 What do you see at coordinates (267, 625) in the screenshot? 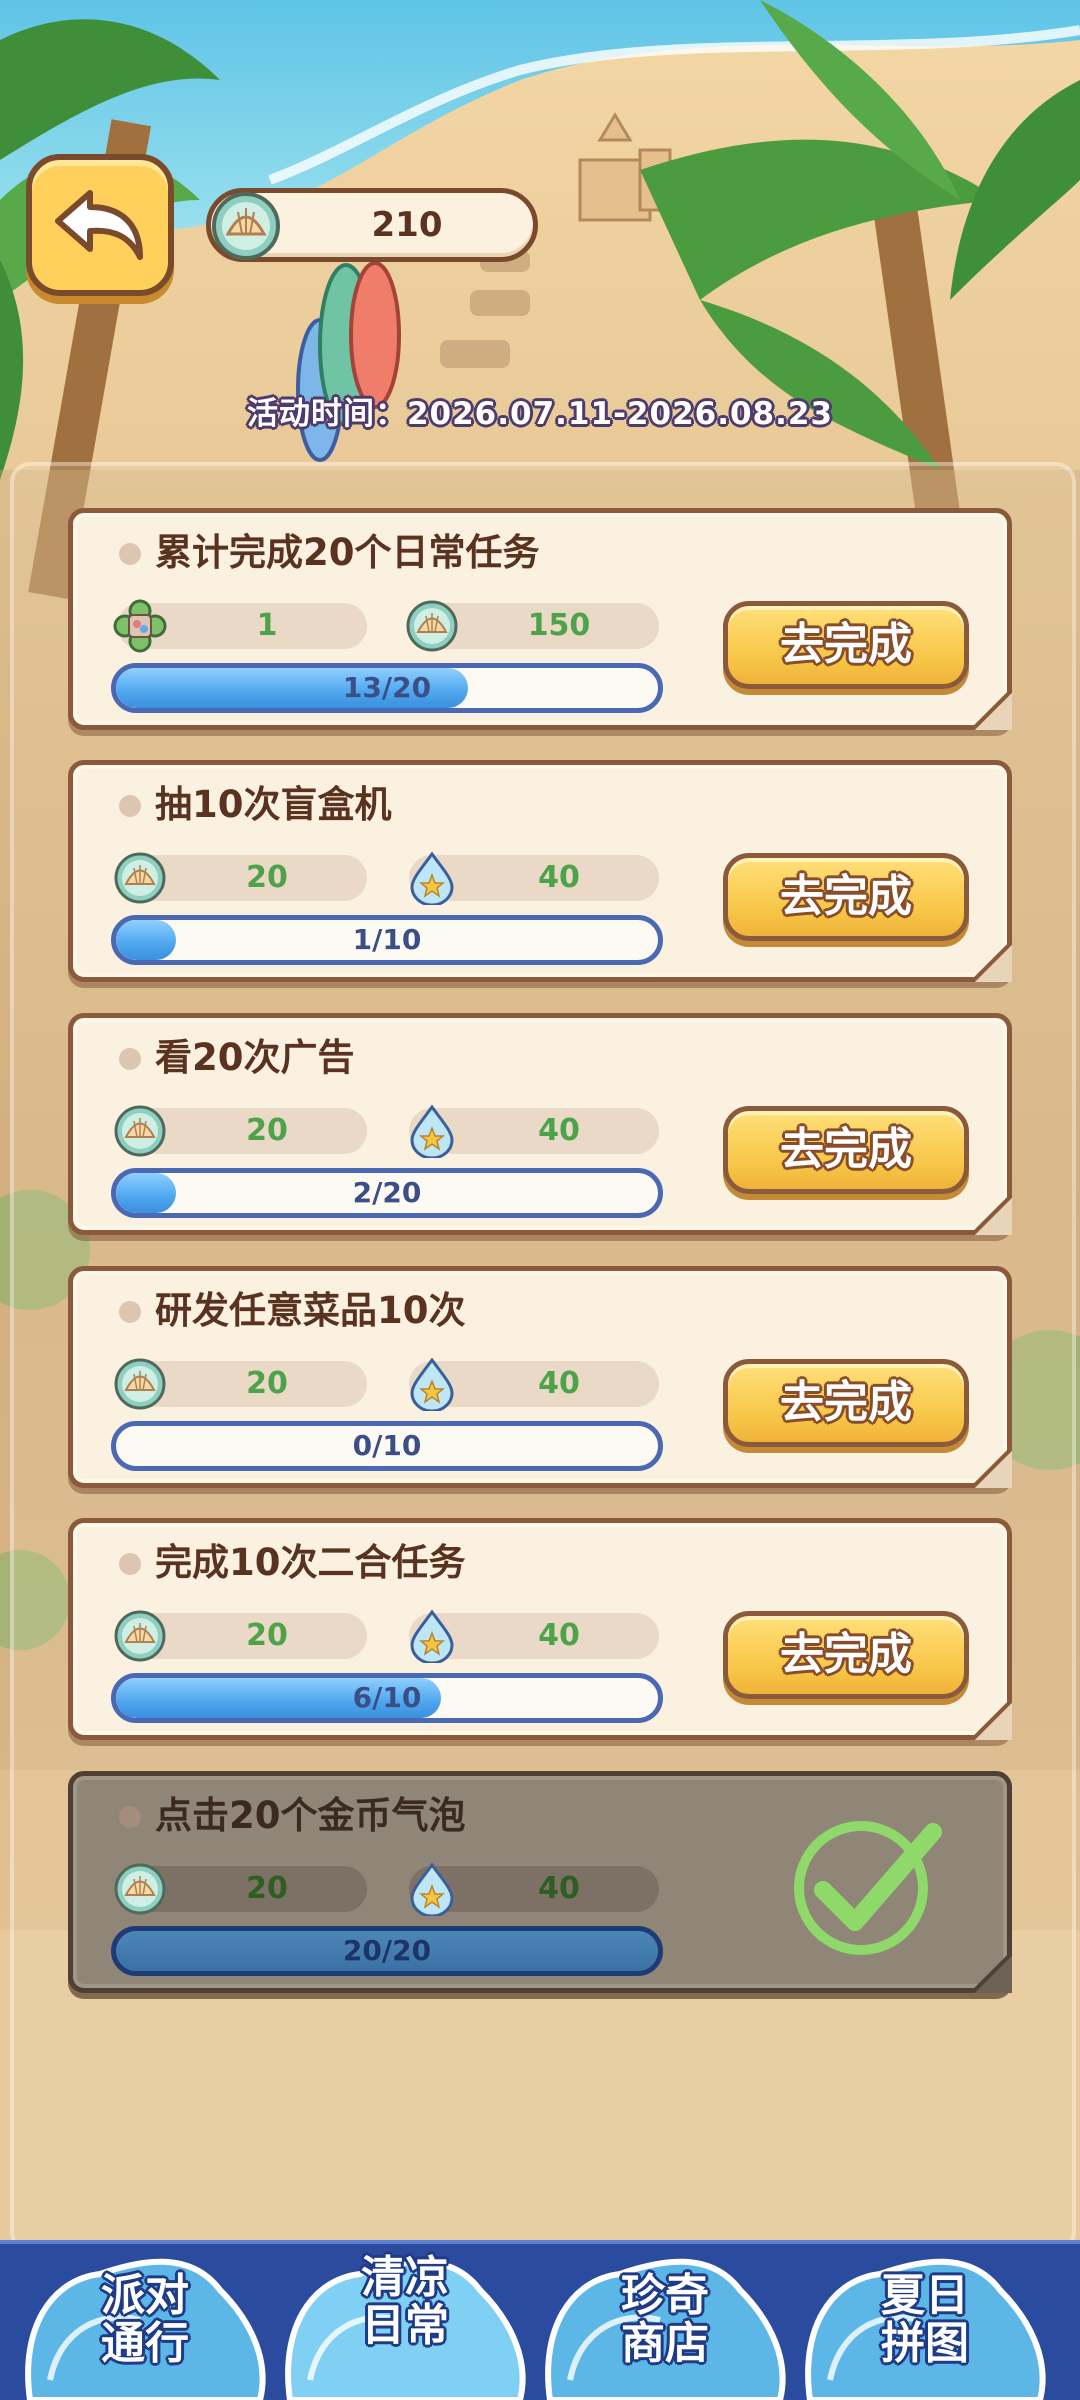
I see `reward-value: 1` at bounding box center [267, 625].